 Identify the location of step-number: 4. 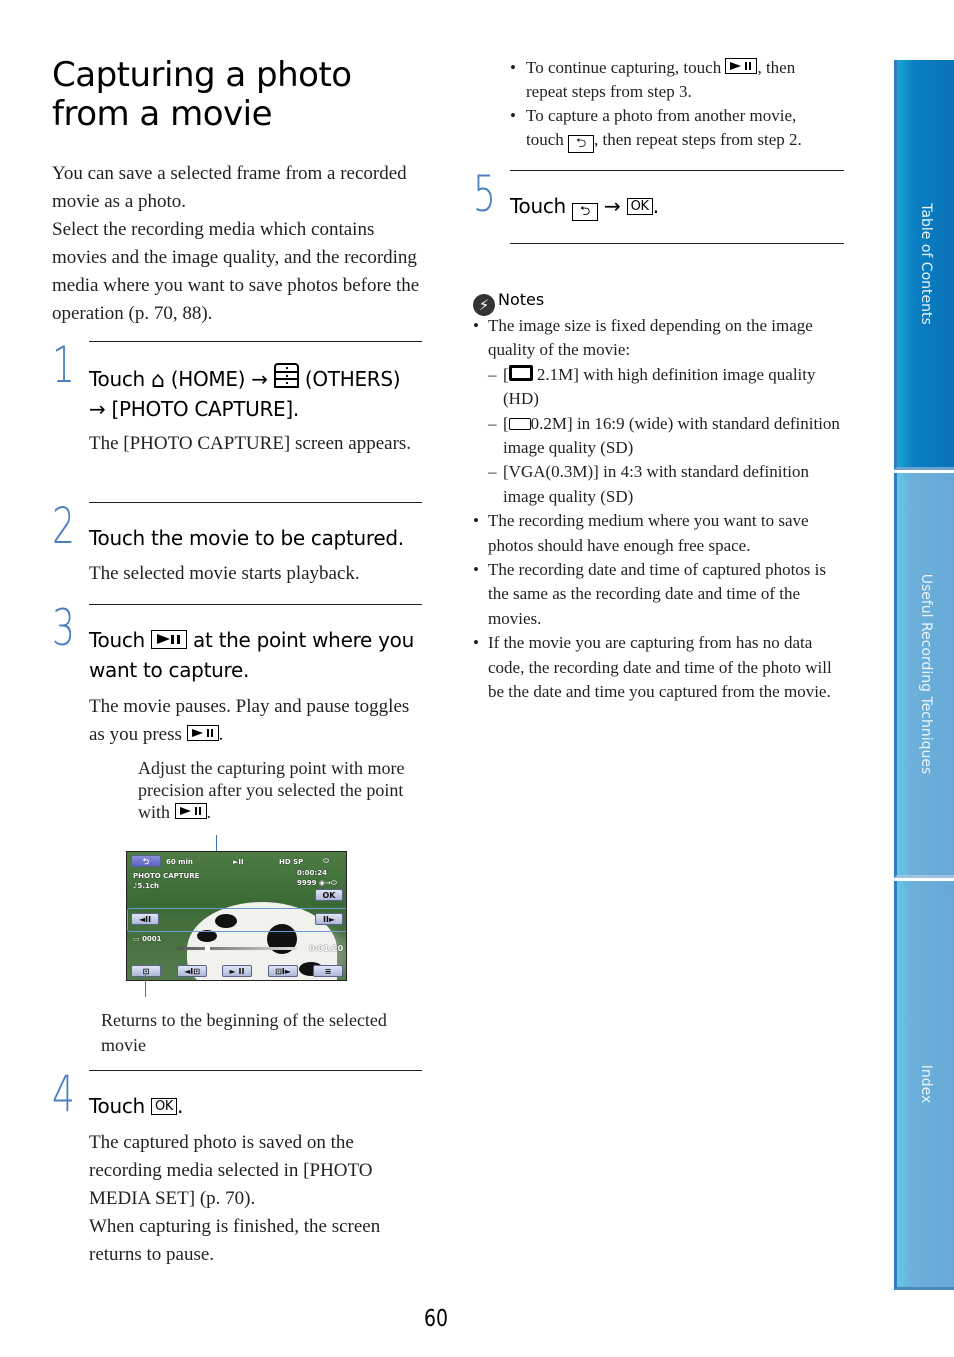
(63, 1094).